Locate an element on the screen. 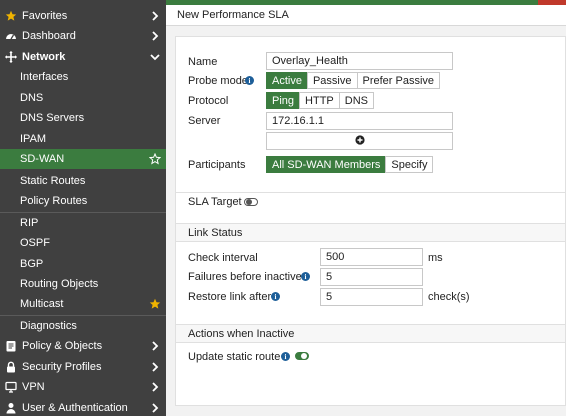  sidebar-item-policy-objects: Policy & Objects is located at coordinates (83, 346).